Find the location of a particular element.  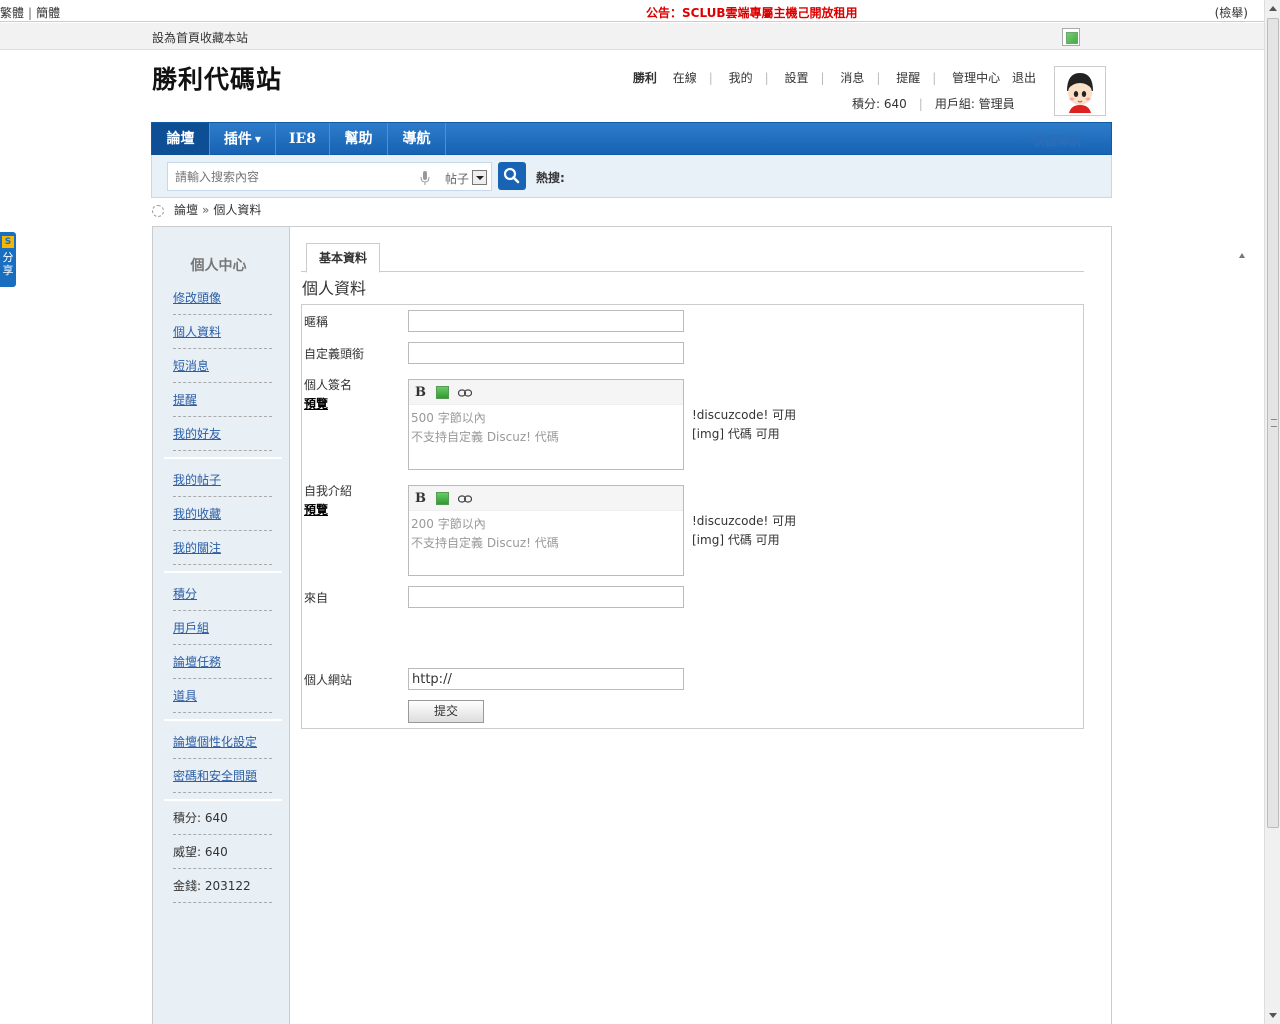

lang-simplified-link: 簡體 is located at coordinates (48, 13).